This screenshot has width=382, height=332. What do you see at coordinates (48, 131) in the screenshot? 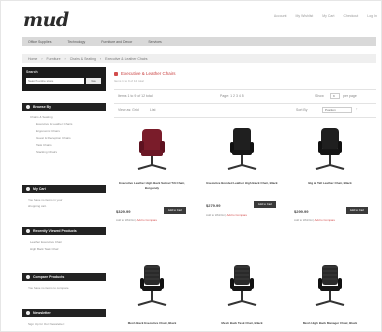
I see `sidebar-link: Ergonomic Chairs` at bounding box center [48, 131].